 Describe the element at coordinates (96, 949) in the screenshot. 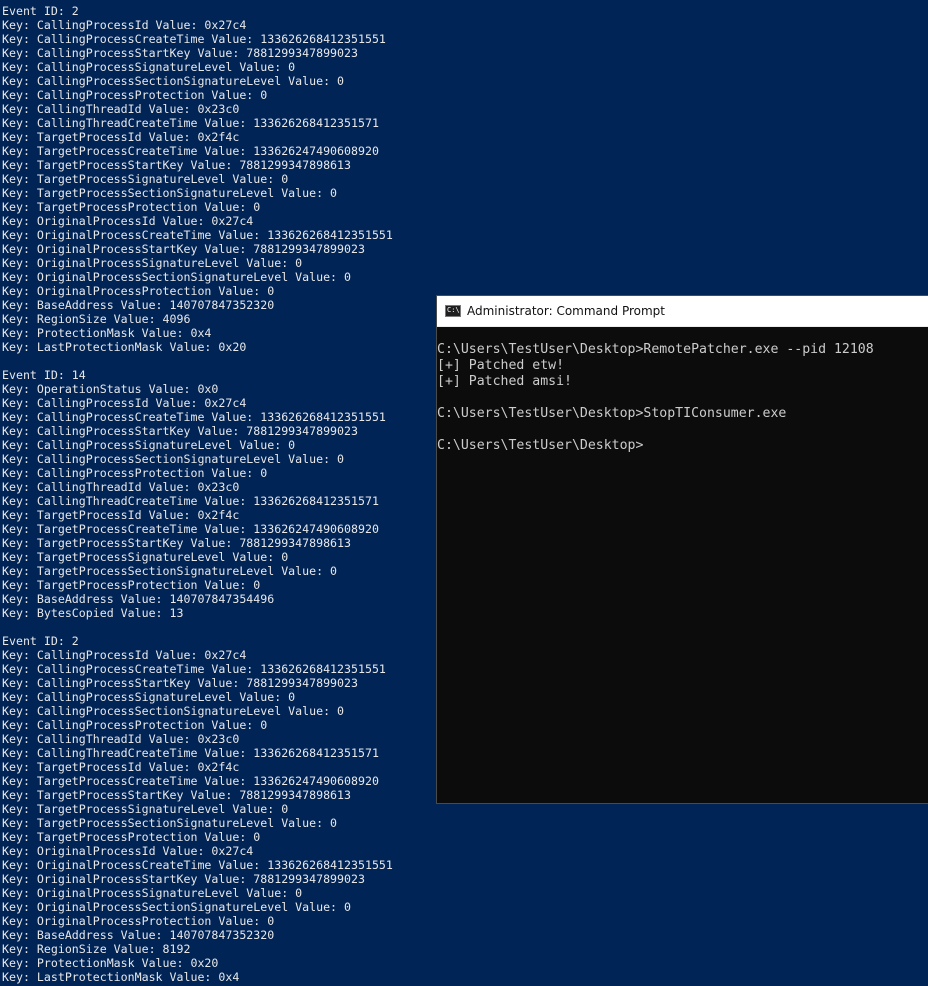

I see `console-line: Key: RegionSize Value: 8192` at that location.